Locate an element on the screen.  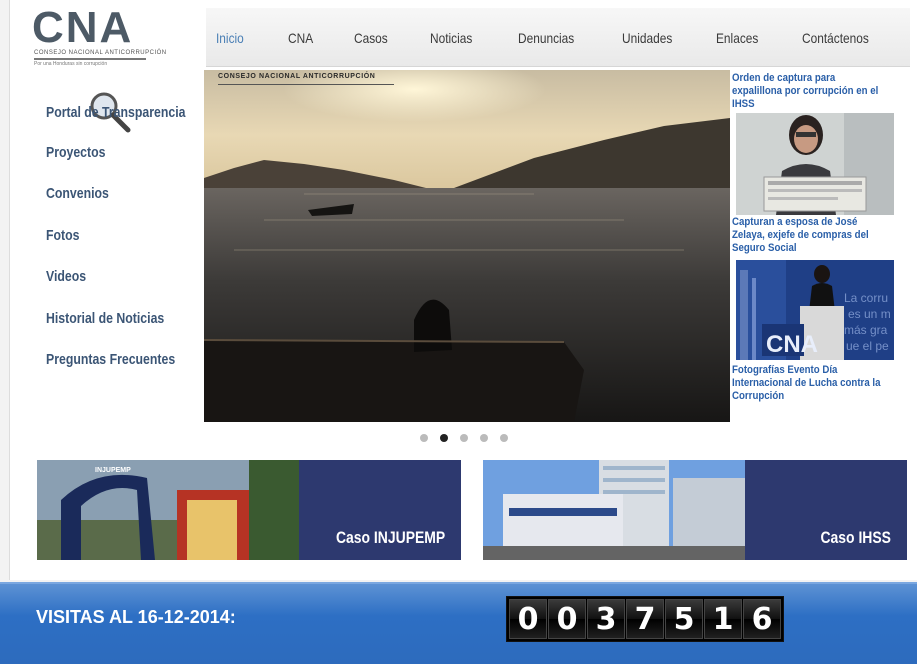
counter-digit: 7 is located at coordinates (645, 619).